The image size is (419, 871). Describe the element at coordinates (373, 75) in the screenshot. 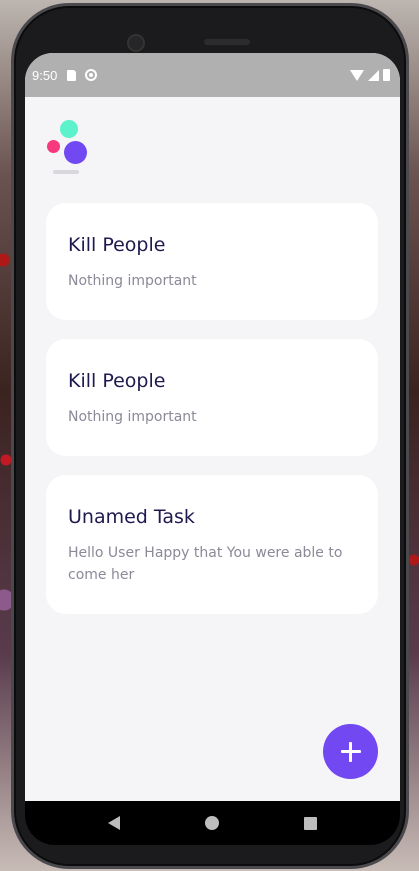

I see `signal-icon` at that location.